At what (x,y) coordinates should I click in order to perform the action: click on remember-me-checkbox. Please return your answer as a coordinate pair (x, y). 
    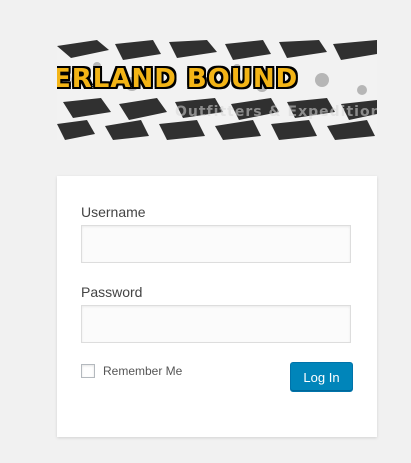
    Looking at the image, I should click on (88, 371).